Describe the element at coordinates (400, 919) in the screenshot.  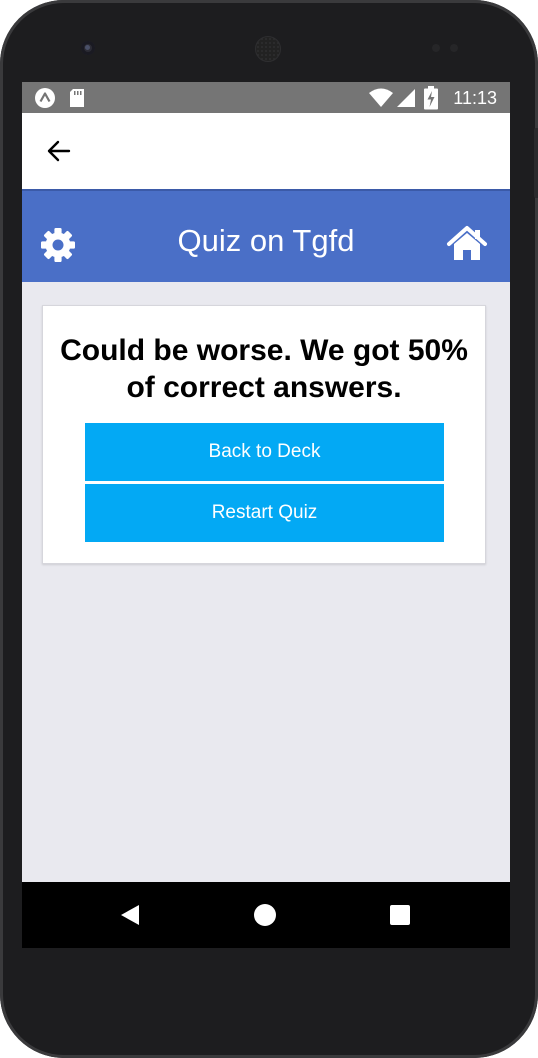
I see `recents-square-icon` at that location.